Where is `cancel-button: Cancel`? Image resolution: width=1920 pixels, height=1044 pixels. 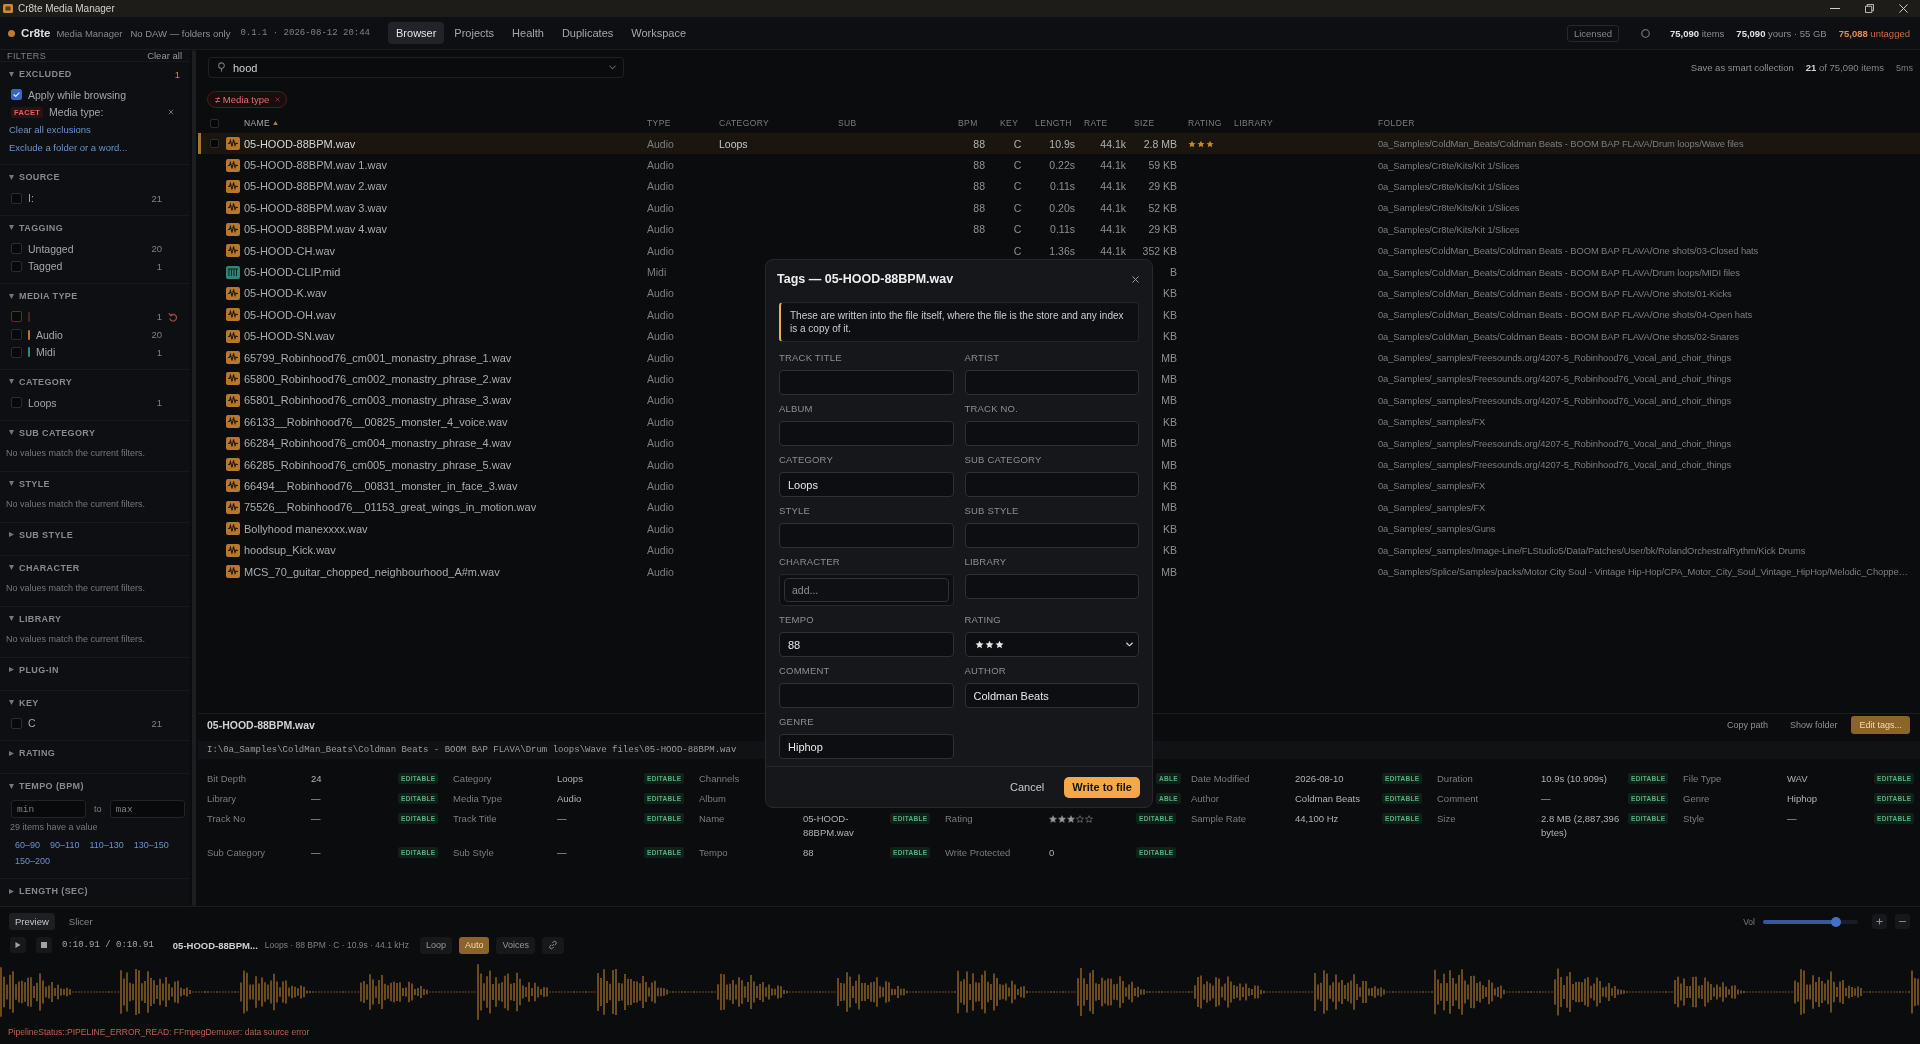
cancel-button: Cancel is located at coordinates (1027, 787).